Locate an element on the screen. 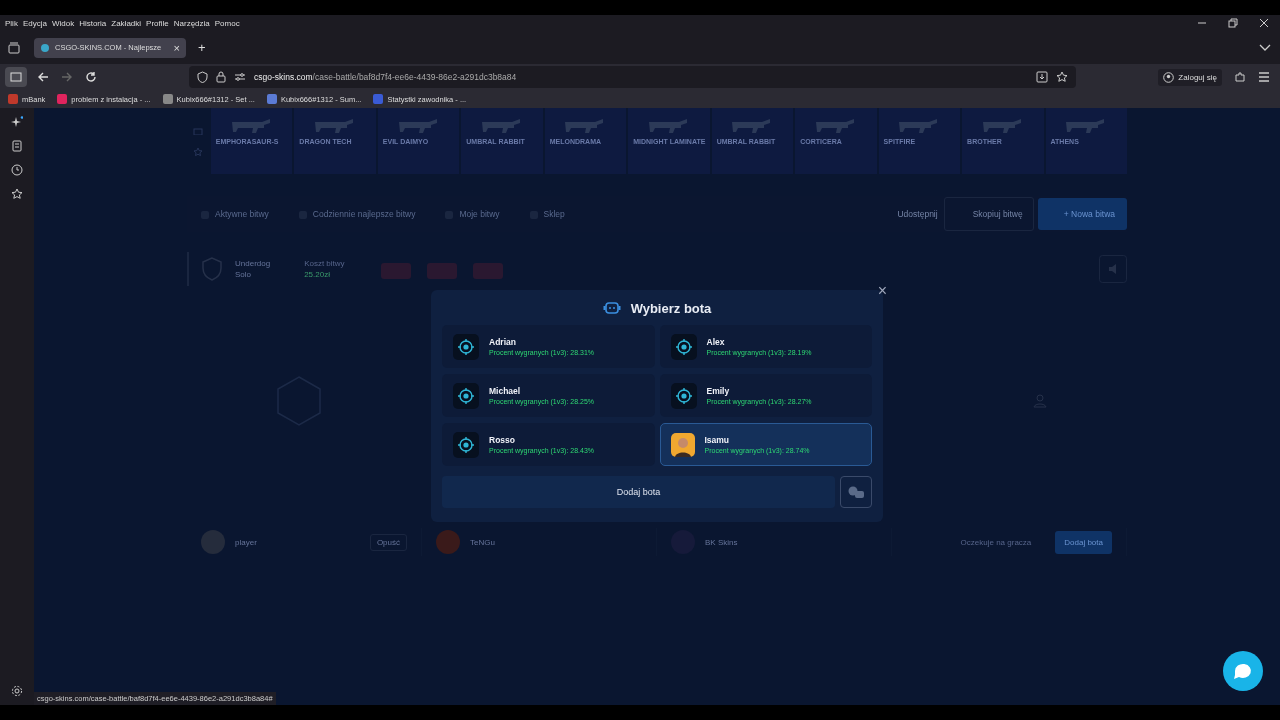  permissions-icon is located at coordinates (240, 77).